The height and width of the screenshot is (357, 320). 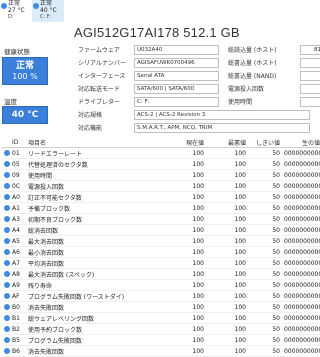 I want to click on attr-name: プログラム失敗回数 (ワーストダイ), so click(x=76, y=297).